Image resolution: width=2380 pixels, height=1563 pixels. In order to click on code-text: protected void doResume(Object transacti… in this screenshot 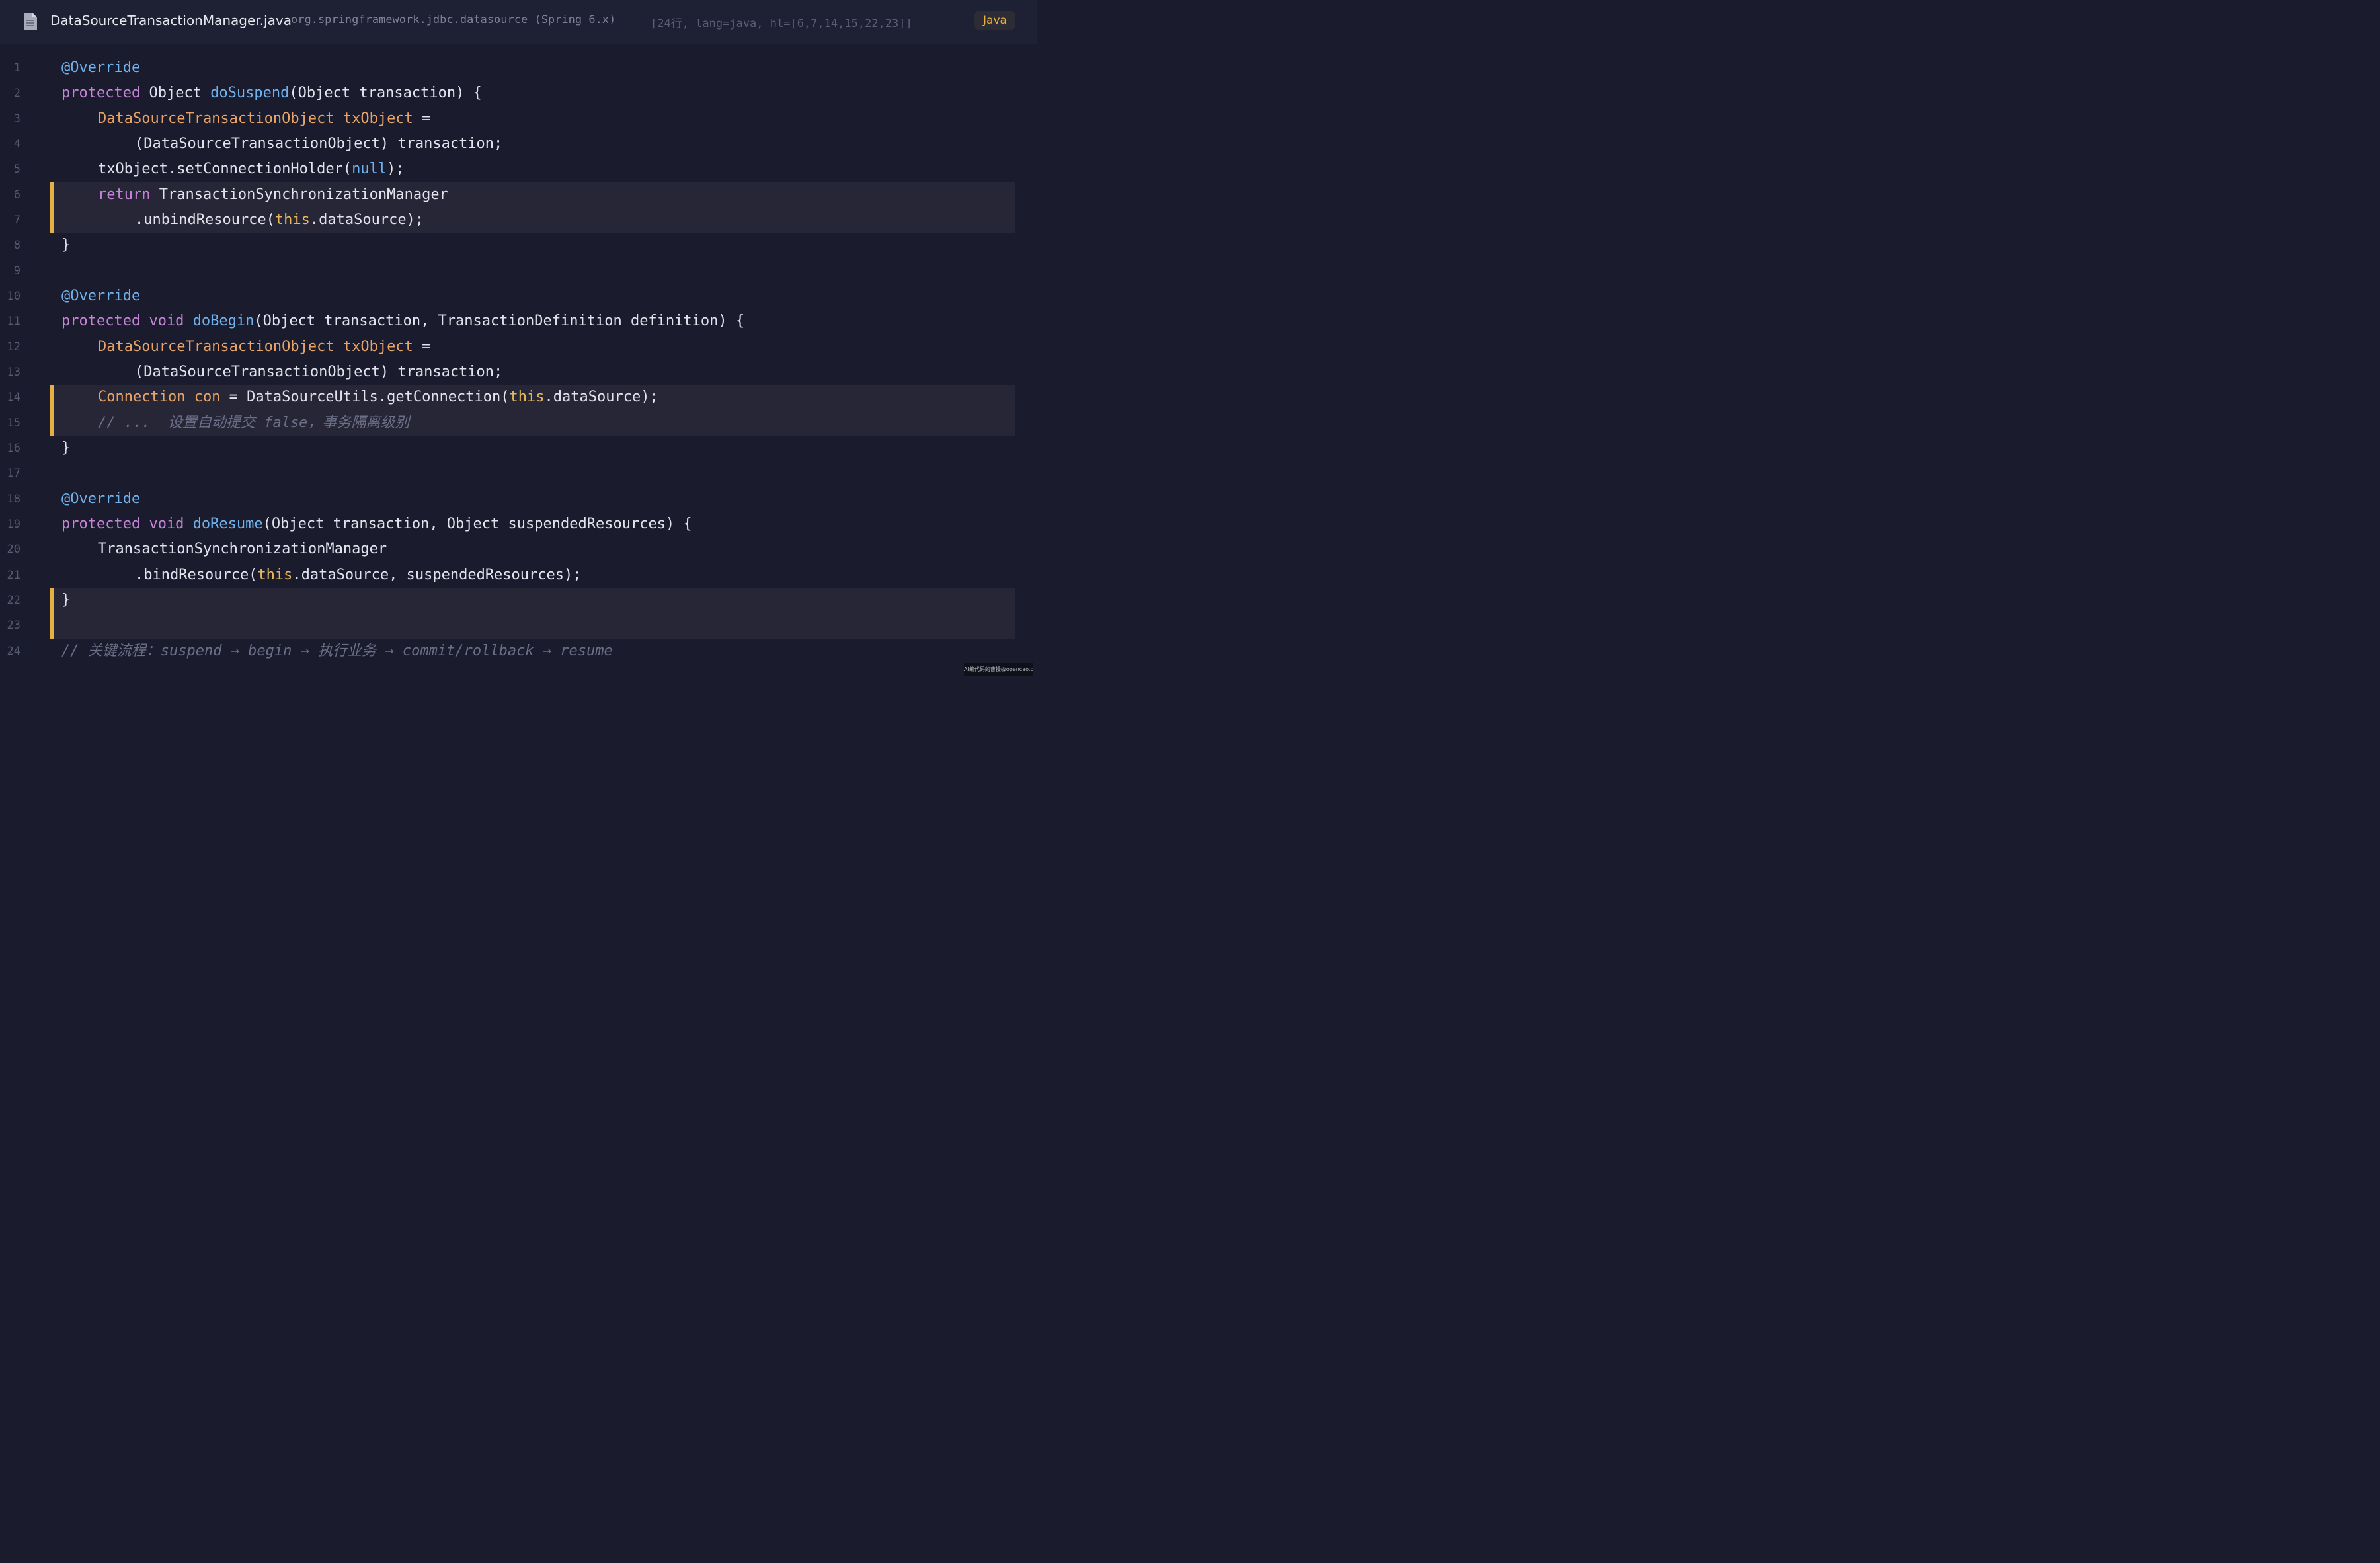, I will do `click(376, 523)`.